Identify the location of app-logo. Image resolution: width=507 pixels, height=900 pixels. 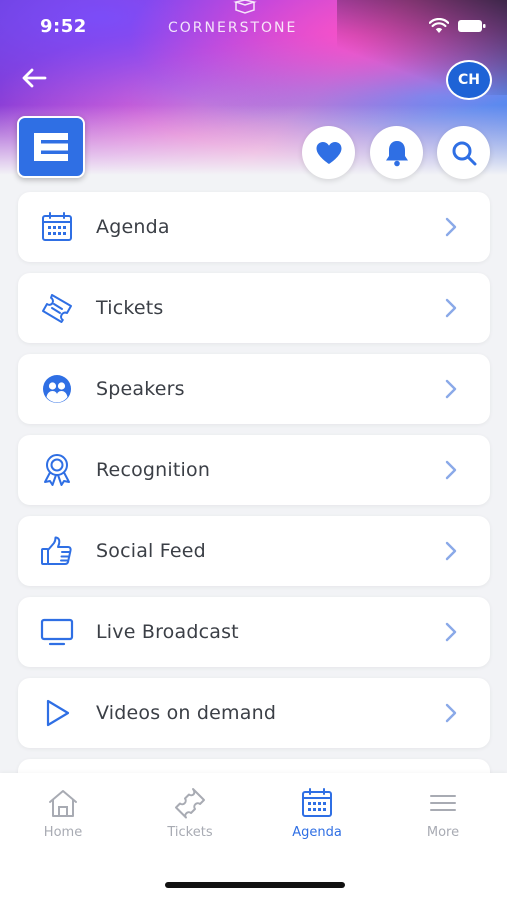
(51, 147).